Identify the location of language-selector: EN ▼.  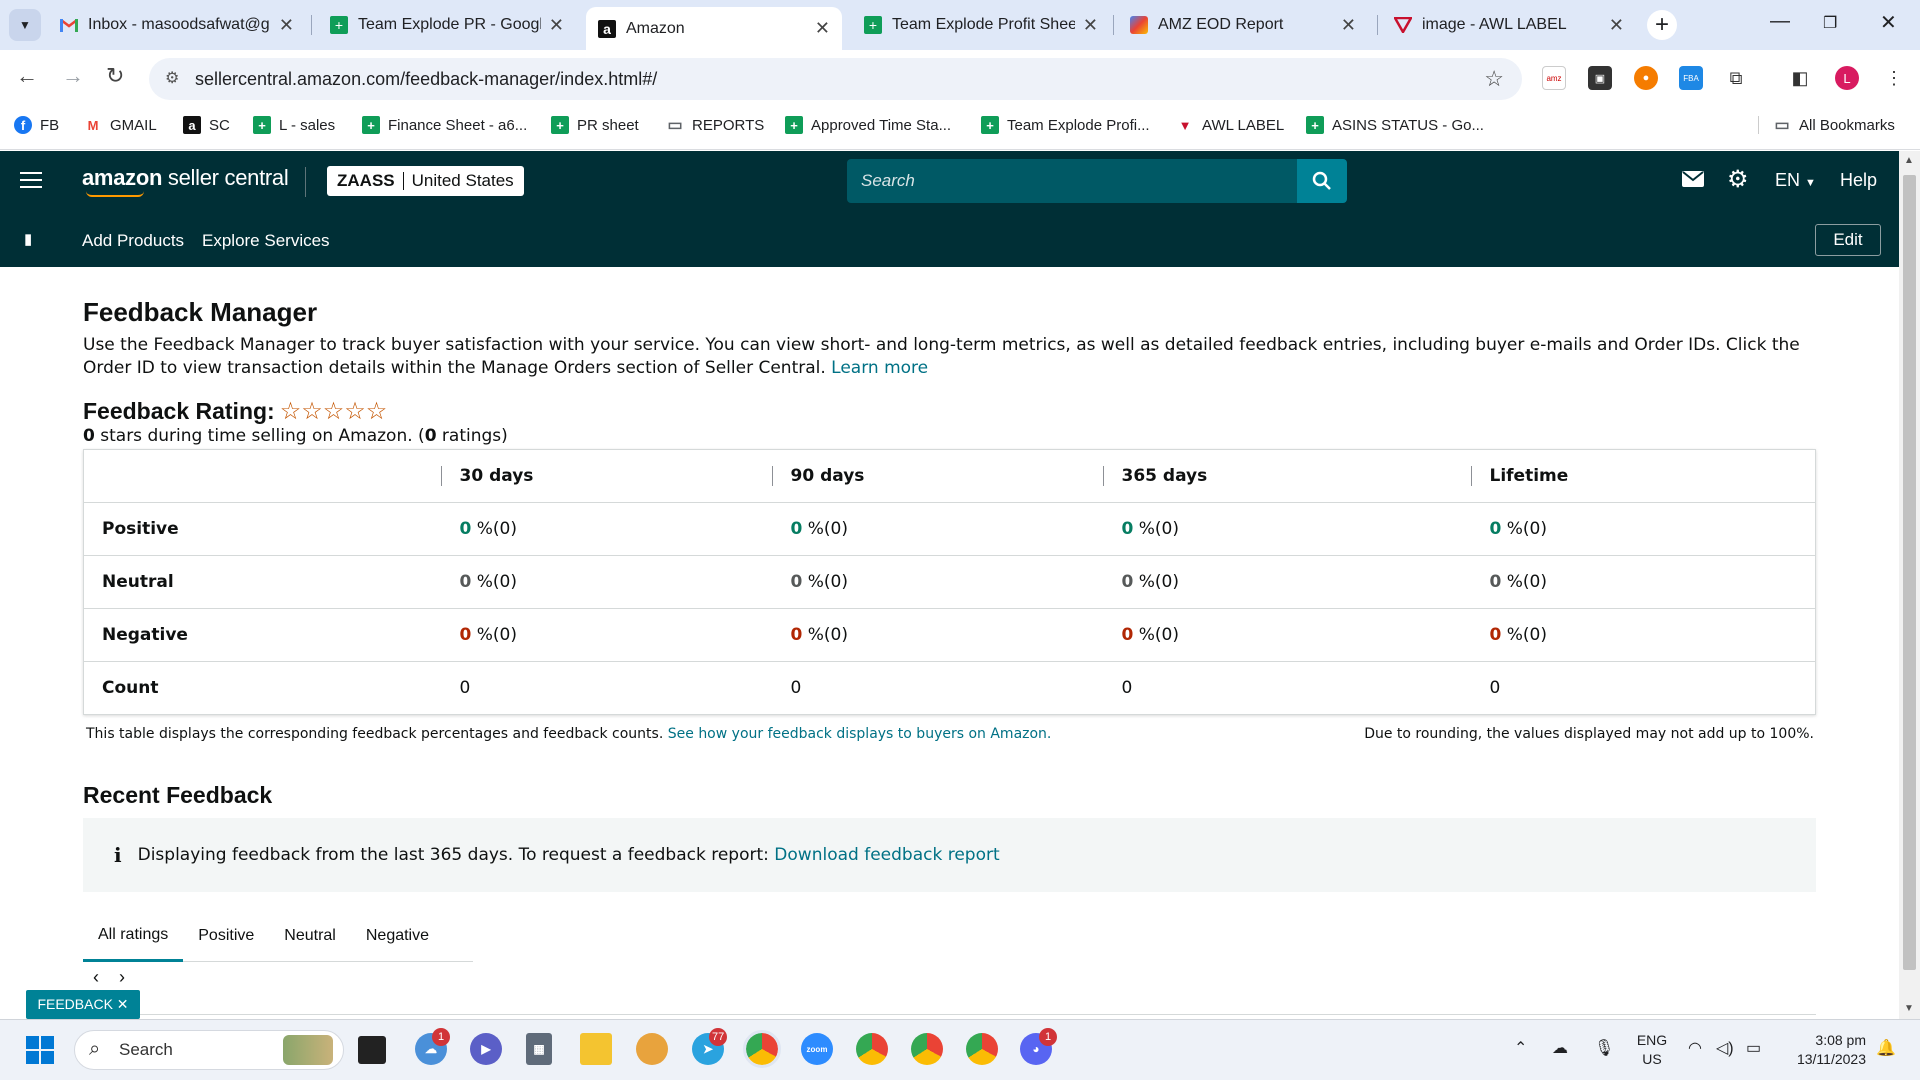
(1795, 180).